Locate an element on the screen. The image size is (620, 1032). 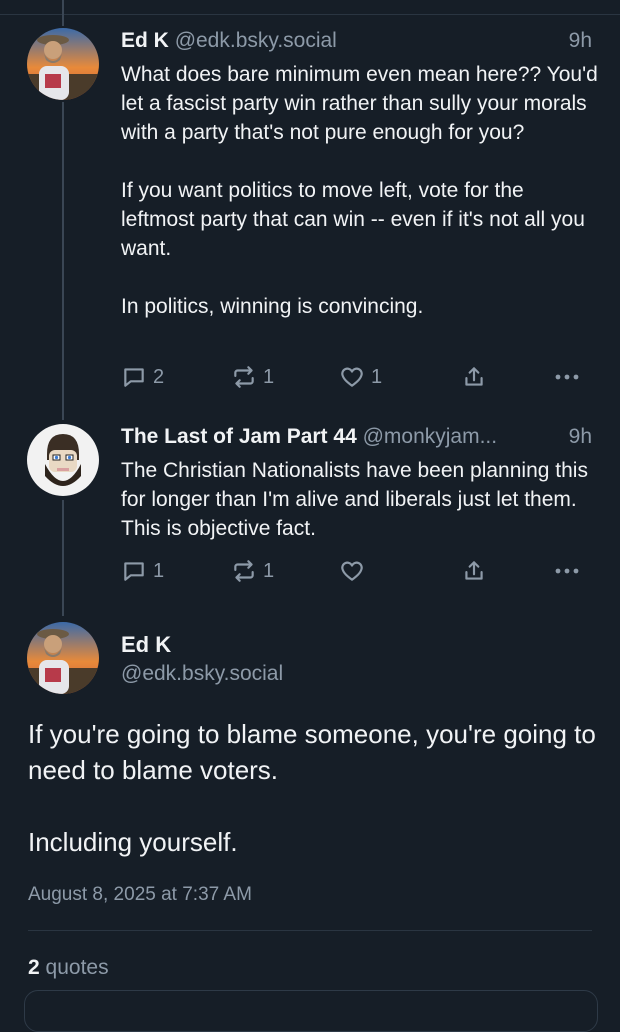
reply-box is located at coordinates (311, 1011).